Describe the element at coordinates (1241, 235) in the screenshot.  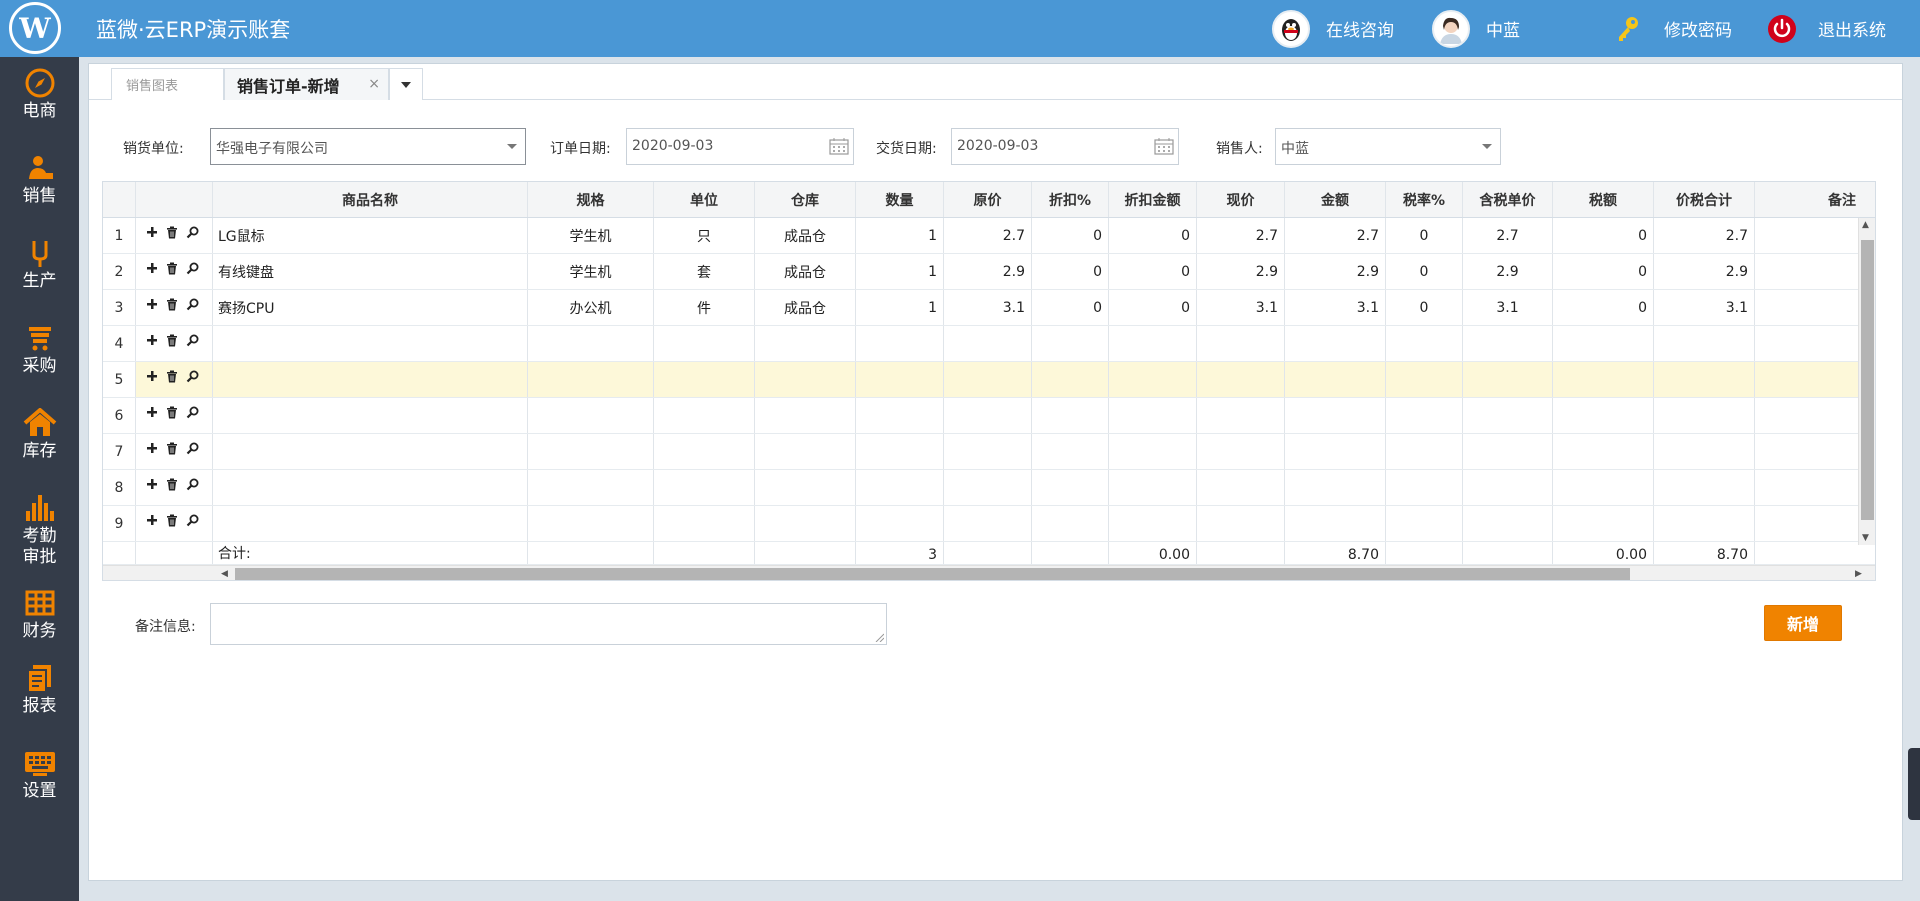
I see `cell-current-price: 2.7` at that location.